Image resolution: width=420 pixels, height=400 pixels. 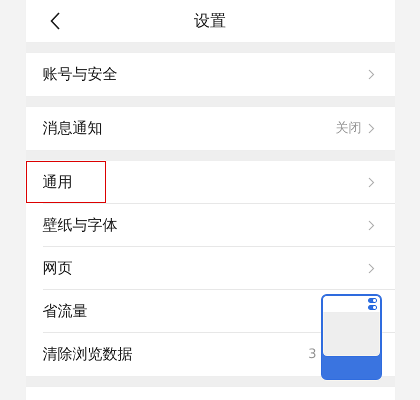 What do you see at coordinates (210, 21) in the screenshot?
I see `page-title: 设置` at bounding box center [210, 21].